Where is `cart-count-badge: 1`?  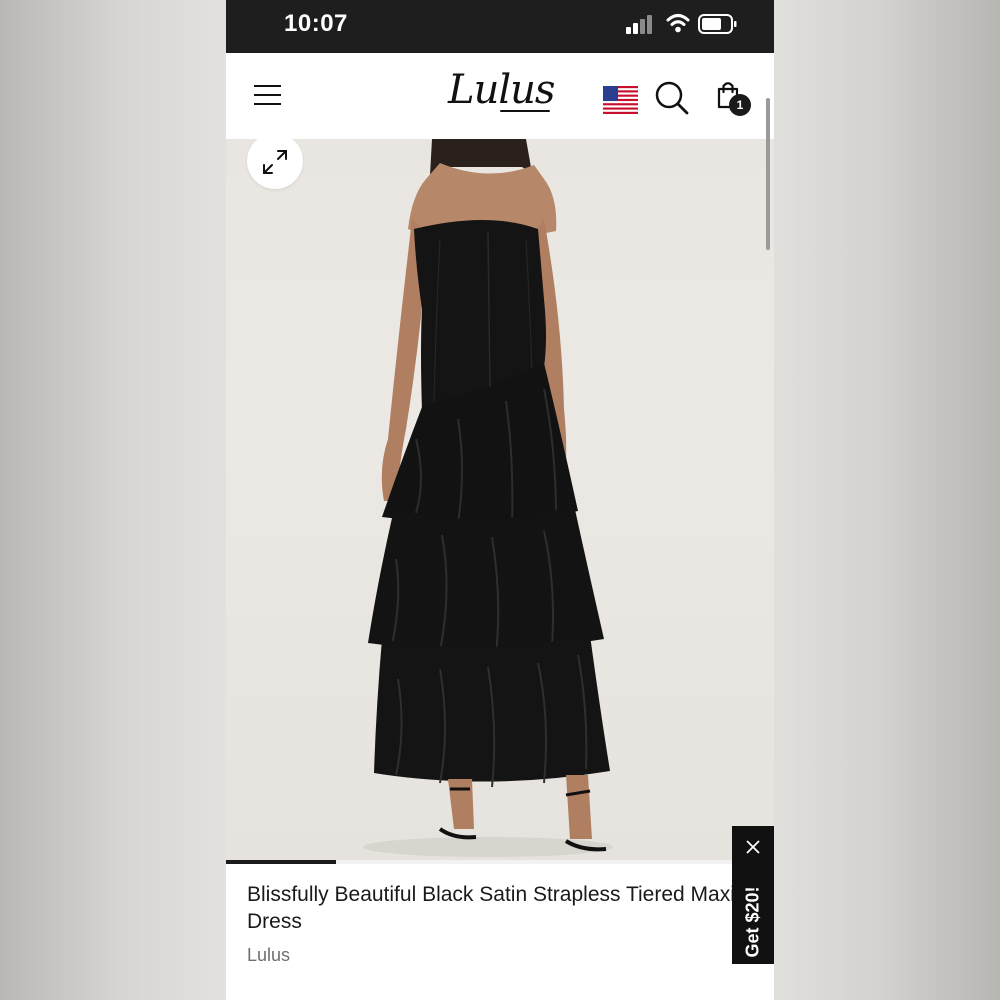 cart-count-badge: 1 is located at coordinates (740, 105).